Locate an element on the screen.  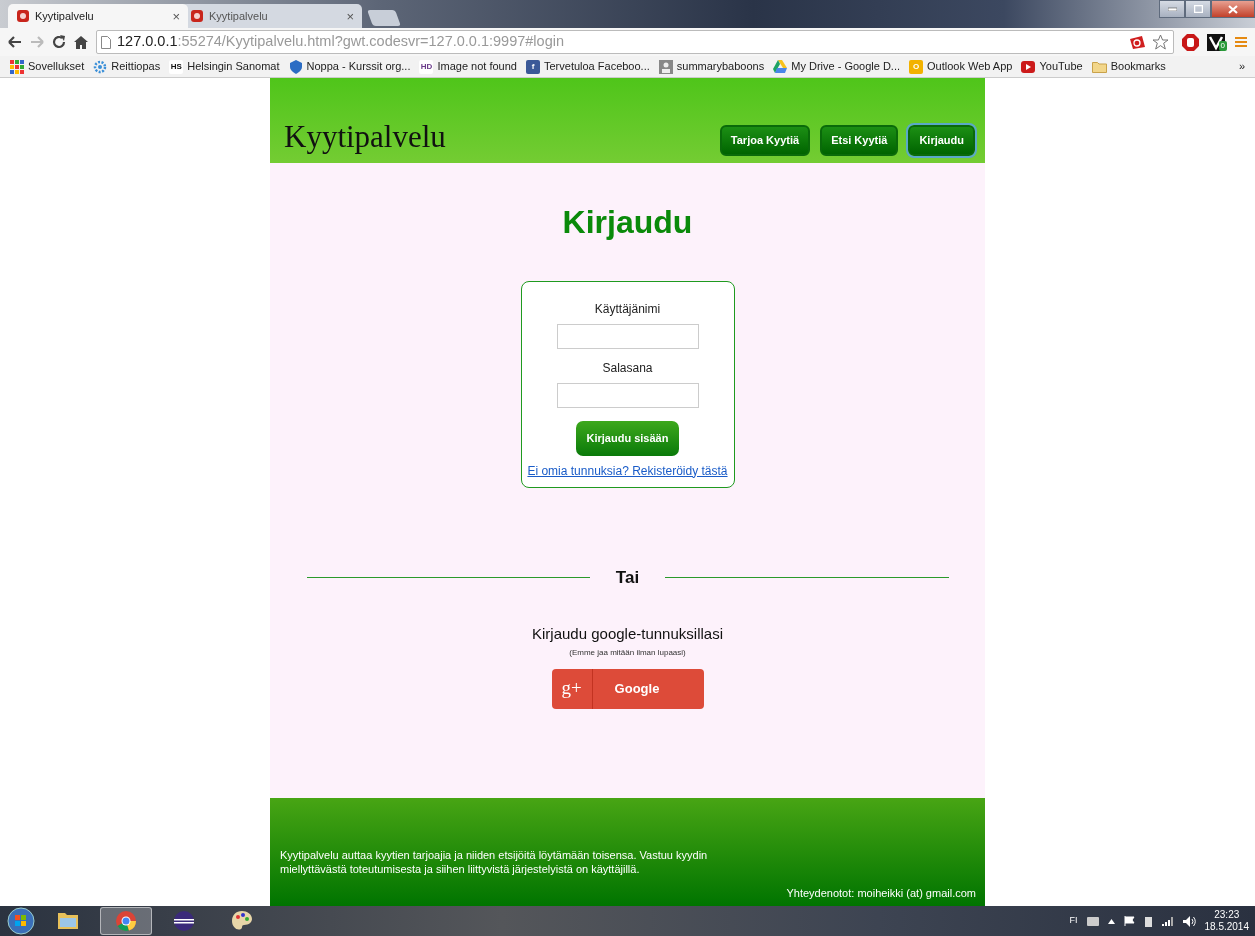
field-label: Salasana is located at coordinates (627, 368).